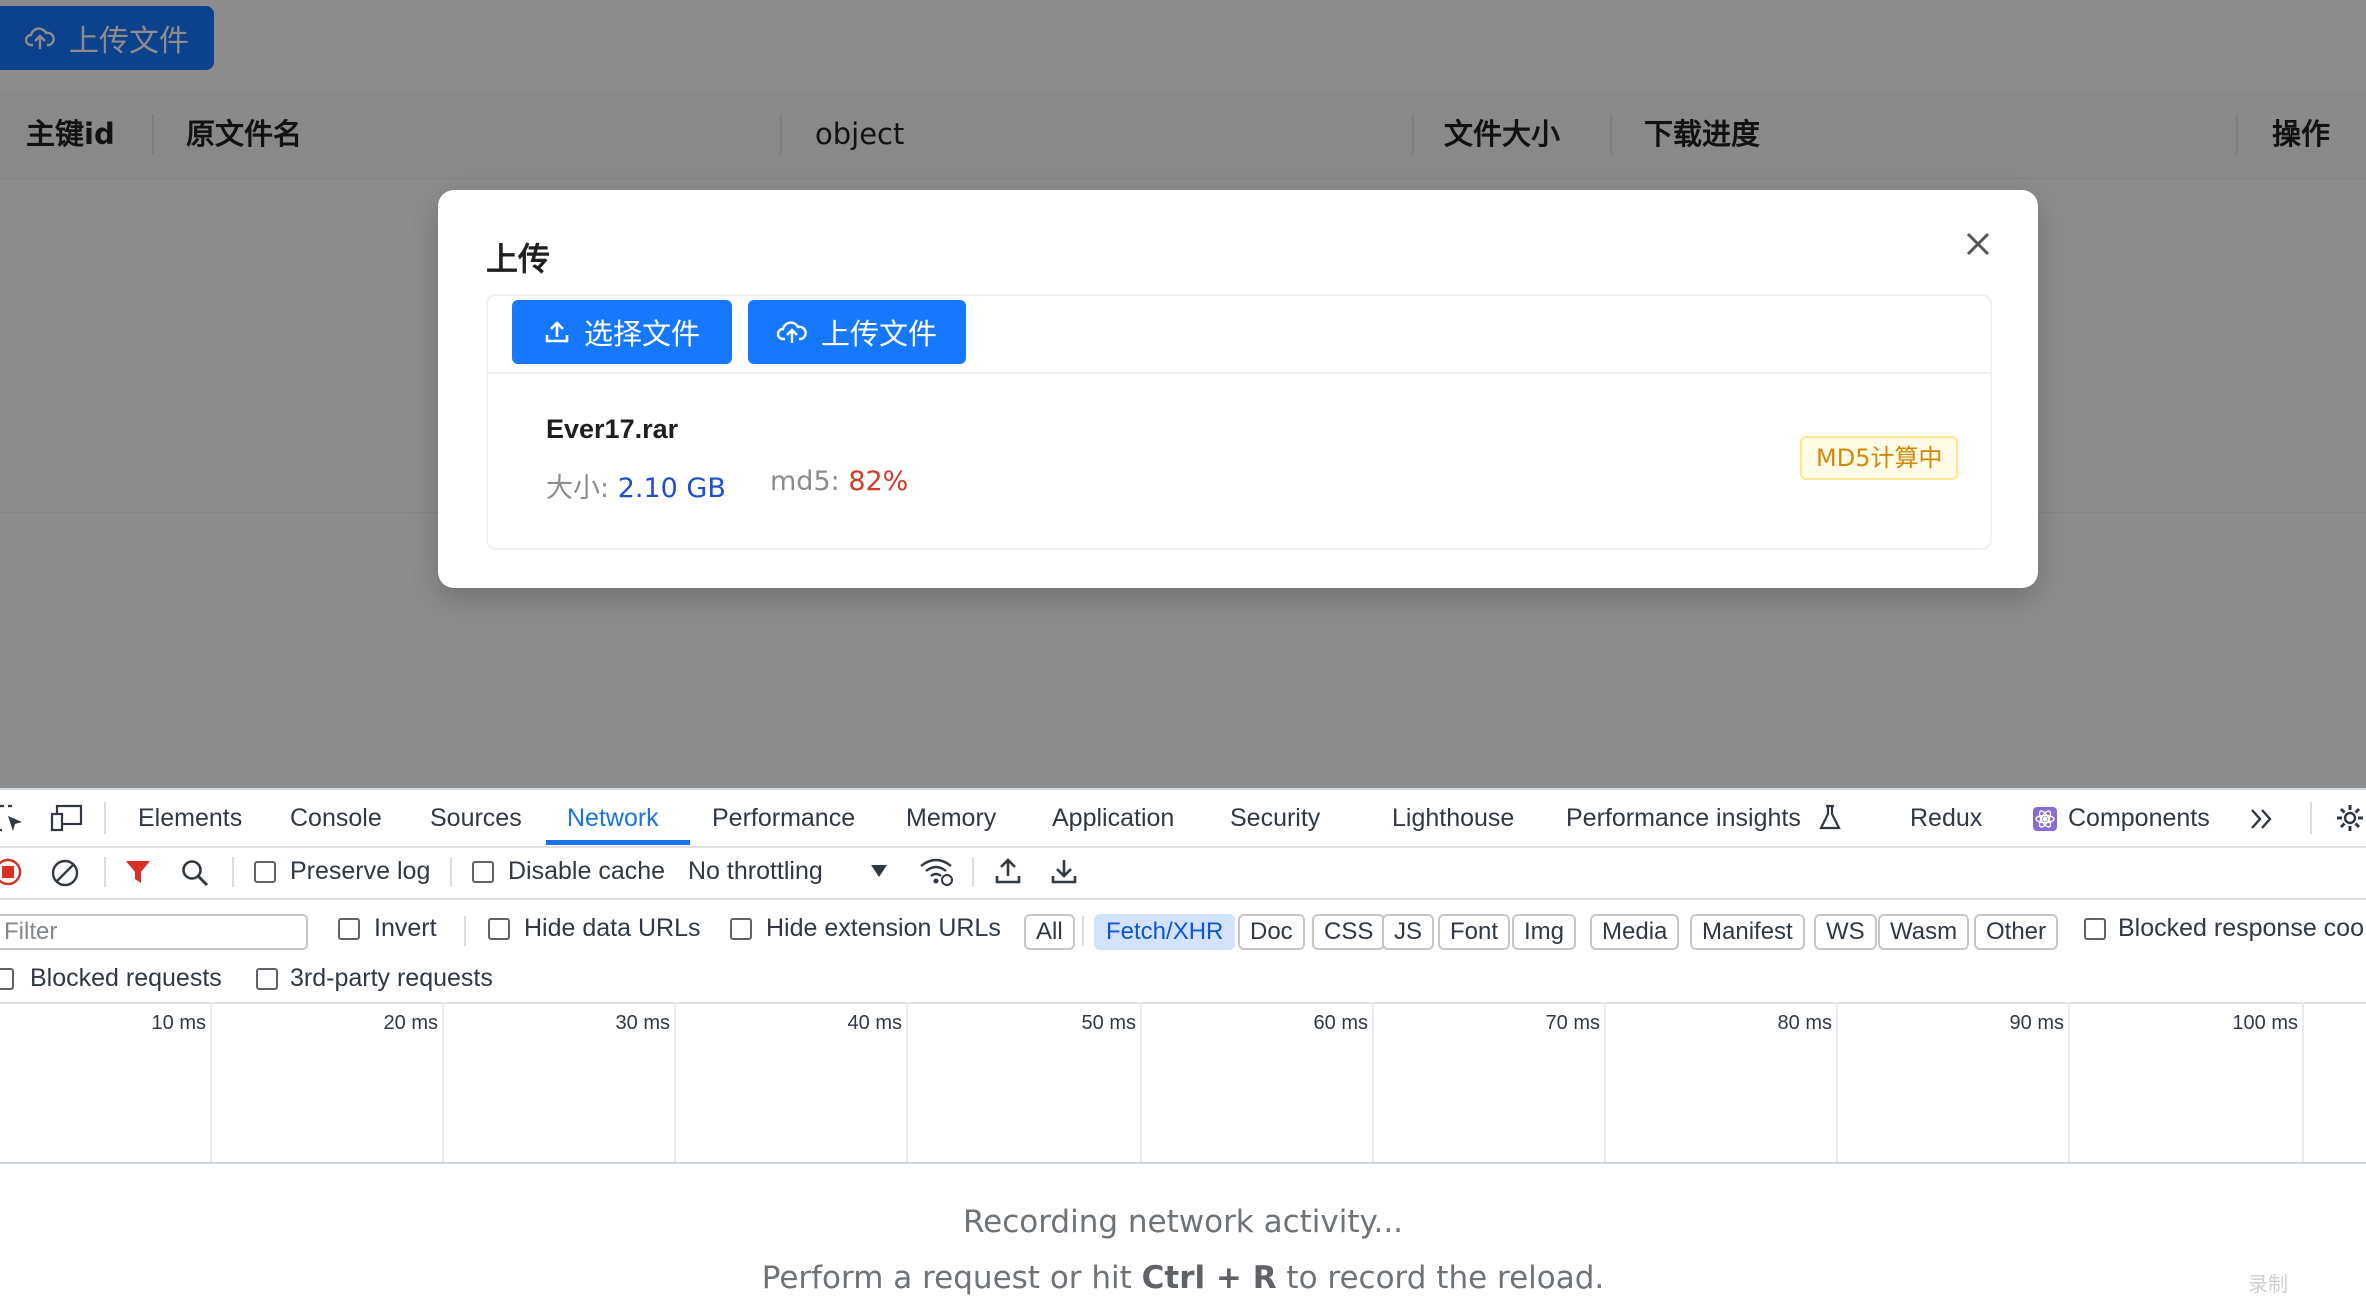  What do you see at coordinates (1879, 458) in the screenshot?
I see `status-badge: MD5计算中` at bounding box center [1879, 458].